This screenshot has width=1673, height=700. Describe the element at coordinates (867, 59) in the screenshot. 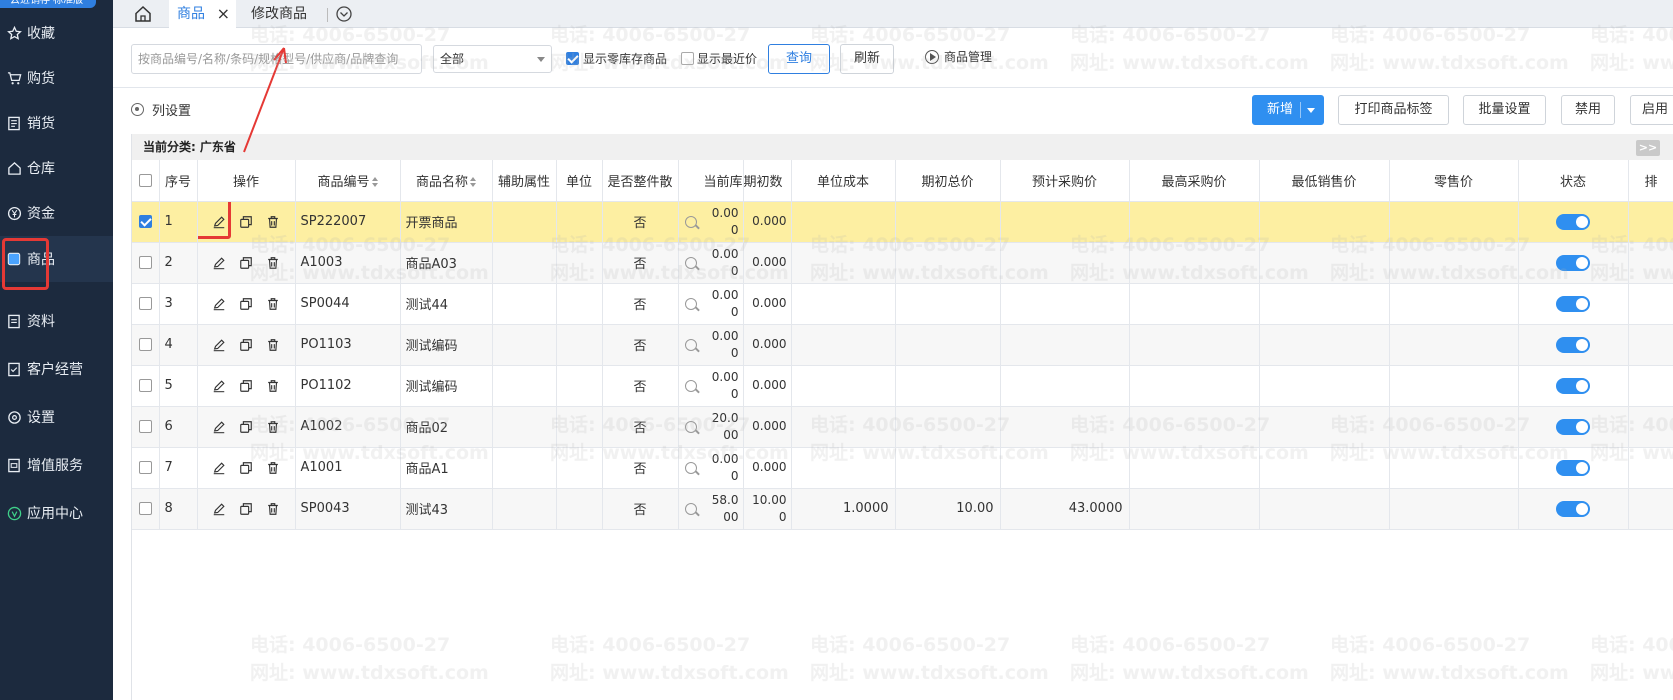

I see `refresh-button: 刷新` at that location.